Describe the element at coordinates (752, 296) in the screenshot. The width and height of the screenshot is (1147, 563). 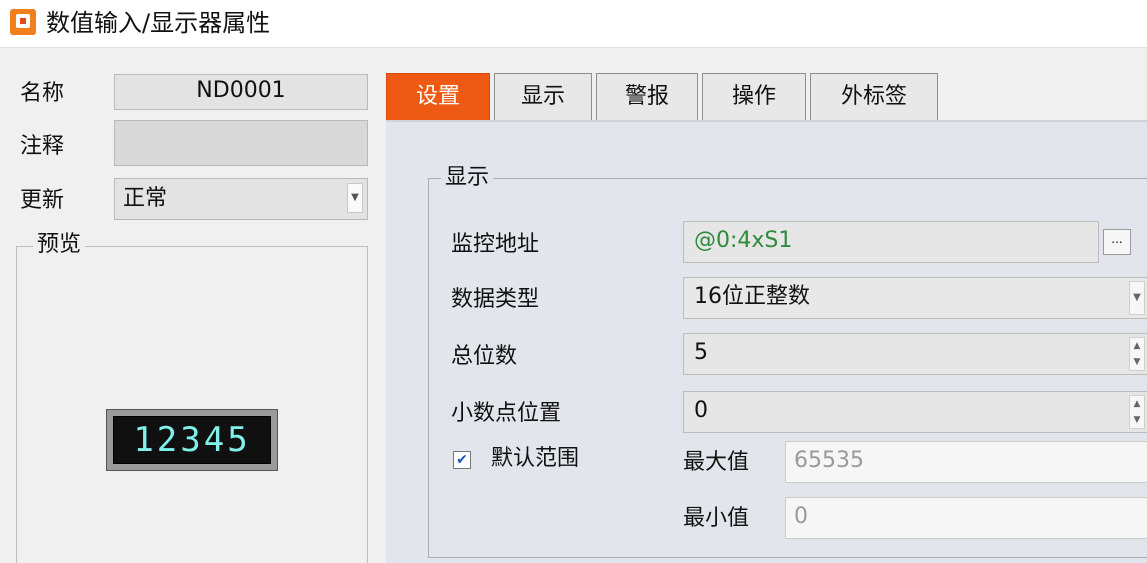
I see `data-type-value: 16位正整数` at that location.